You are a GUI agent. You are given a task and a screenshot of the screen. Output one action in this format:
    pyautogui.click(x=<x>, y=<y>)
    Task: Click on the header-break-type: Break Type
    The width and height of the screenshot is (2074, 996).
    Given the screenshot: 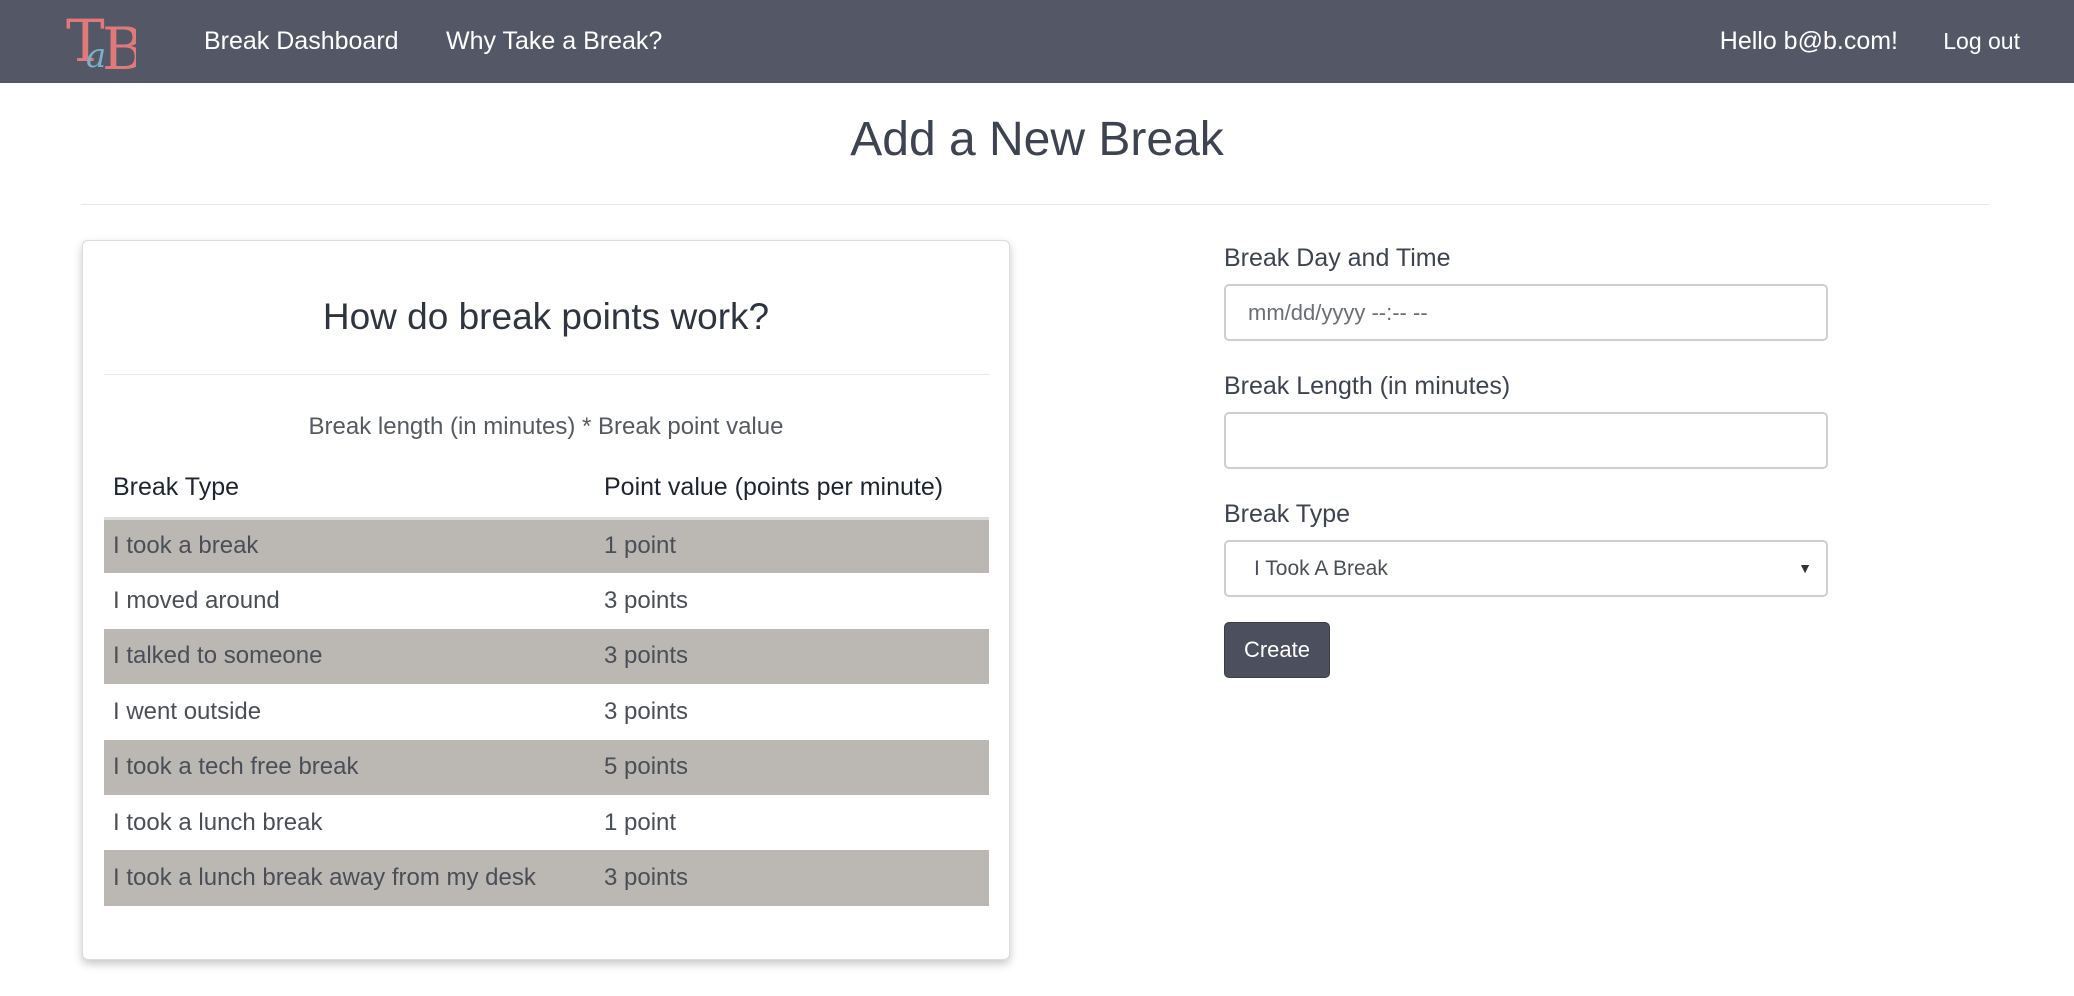 What is the action you would take?
    pyautogui.click(x=349, y=489)
    